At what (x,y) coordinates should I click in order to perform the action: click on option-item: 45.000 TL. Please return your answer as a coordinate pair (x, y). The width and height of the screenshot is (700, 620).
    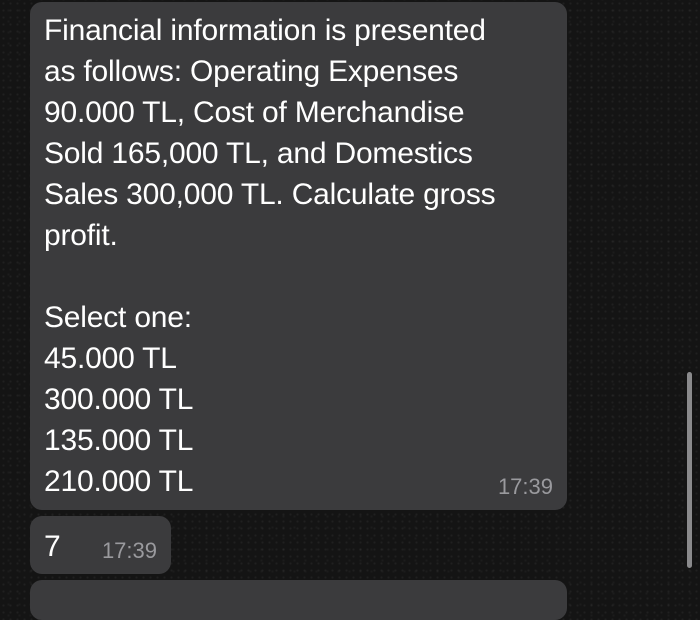
    Looking at the image, I should click on (110, 358).